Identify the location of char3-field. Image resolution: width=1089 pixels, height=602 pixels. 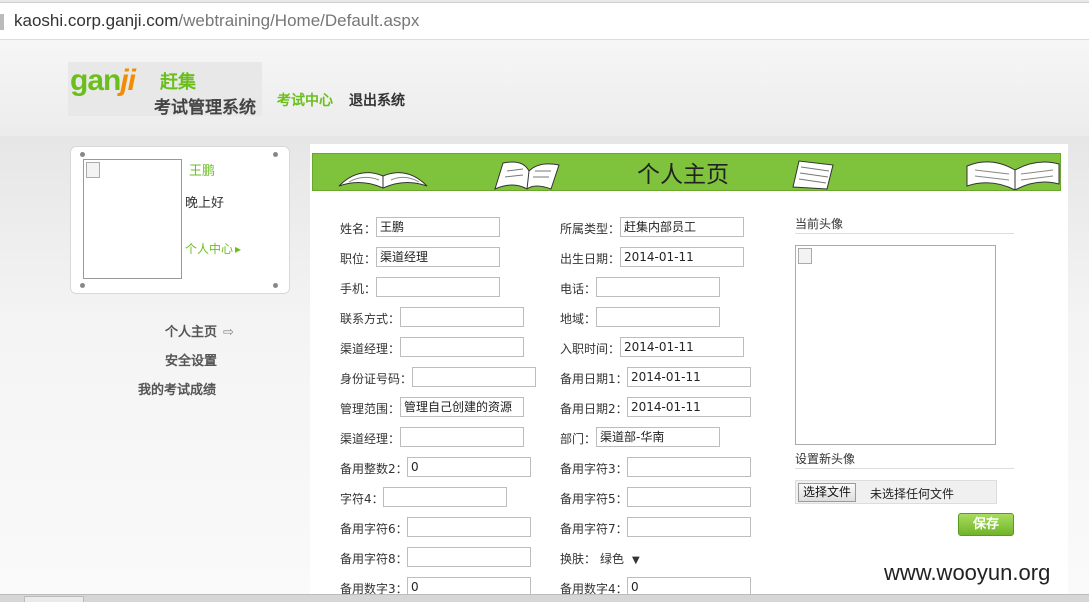
(689, 467).